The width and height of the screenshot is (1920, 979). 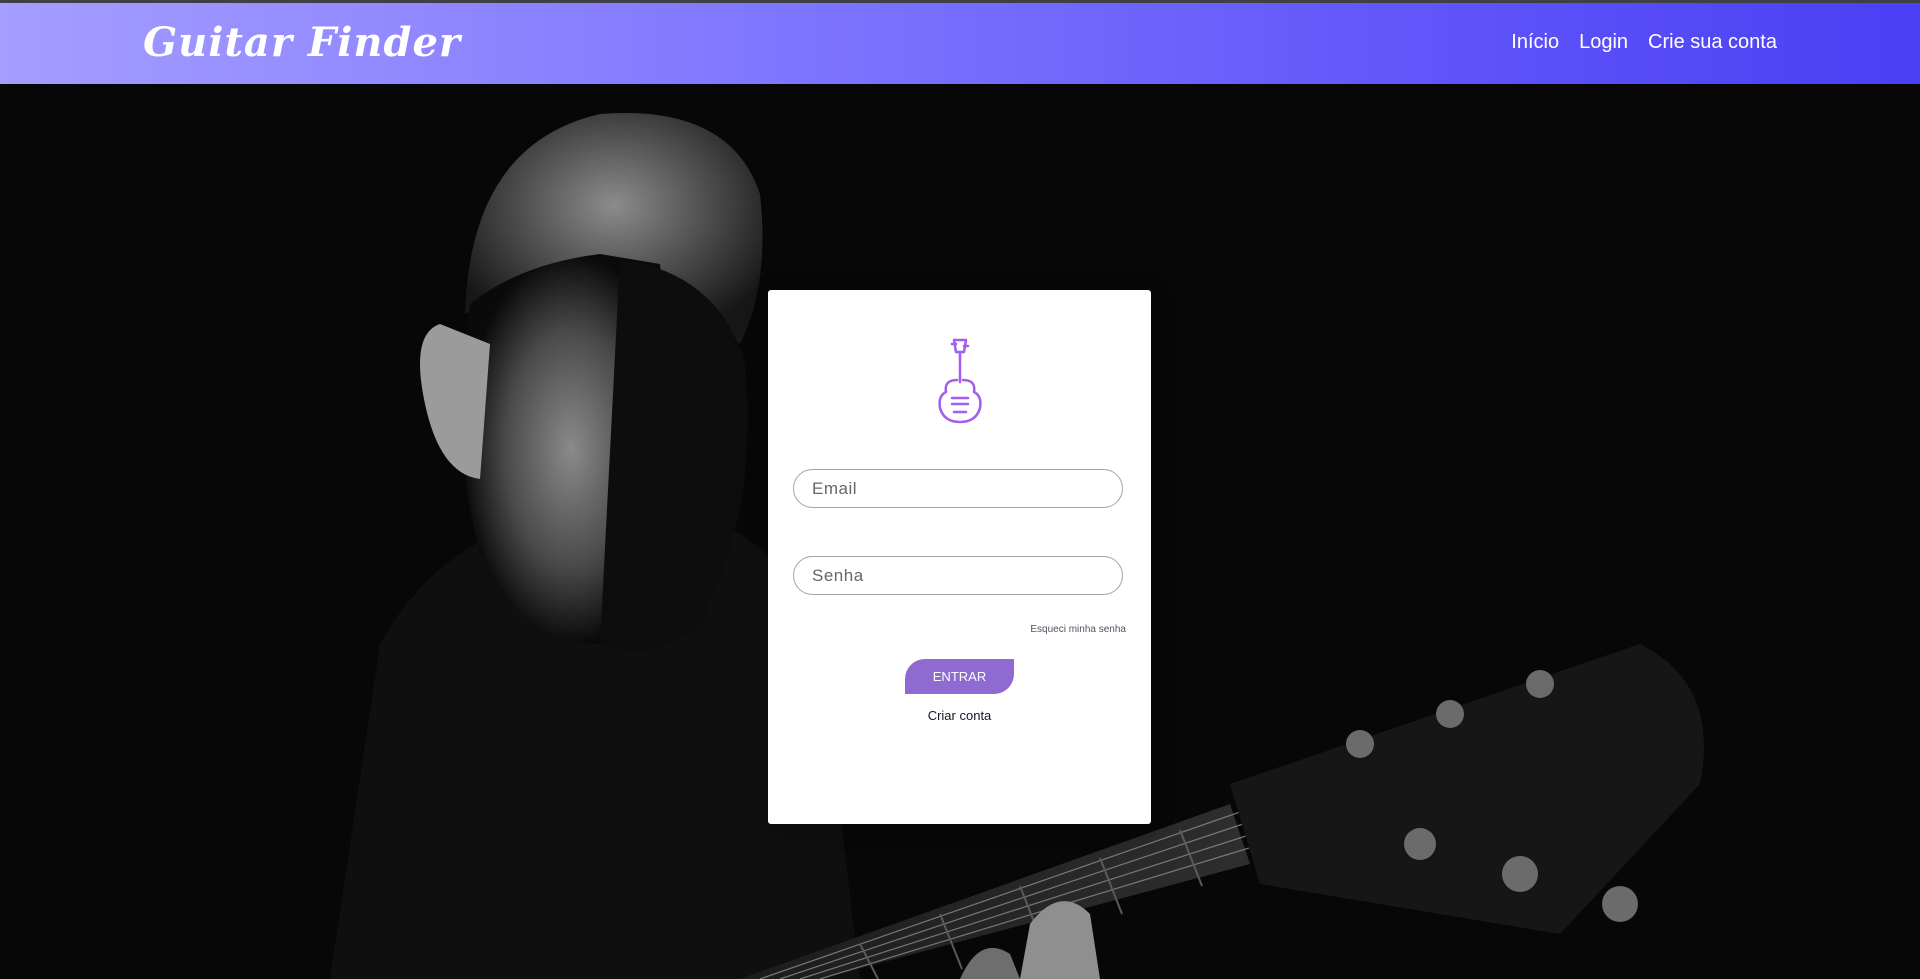 I want to click on nav-link-crie-sua-conta: Crie sua conta, so click(x=1712, y=42).